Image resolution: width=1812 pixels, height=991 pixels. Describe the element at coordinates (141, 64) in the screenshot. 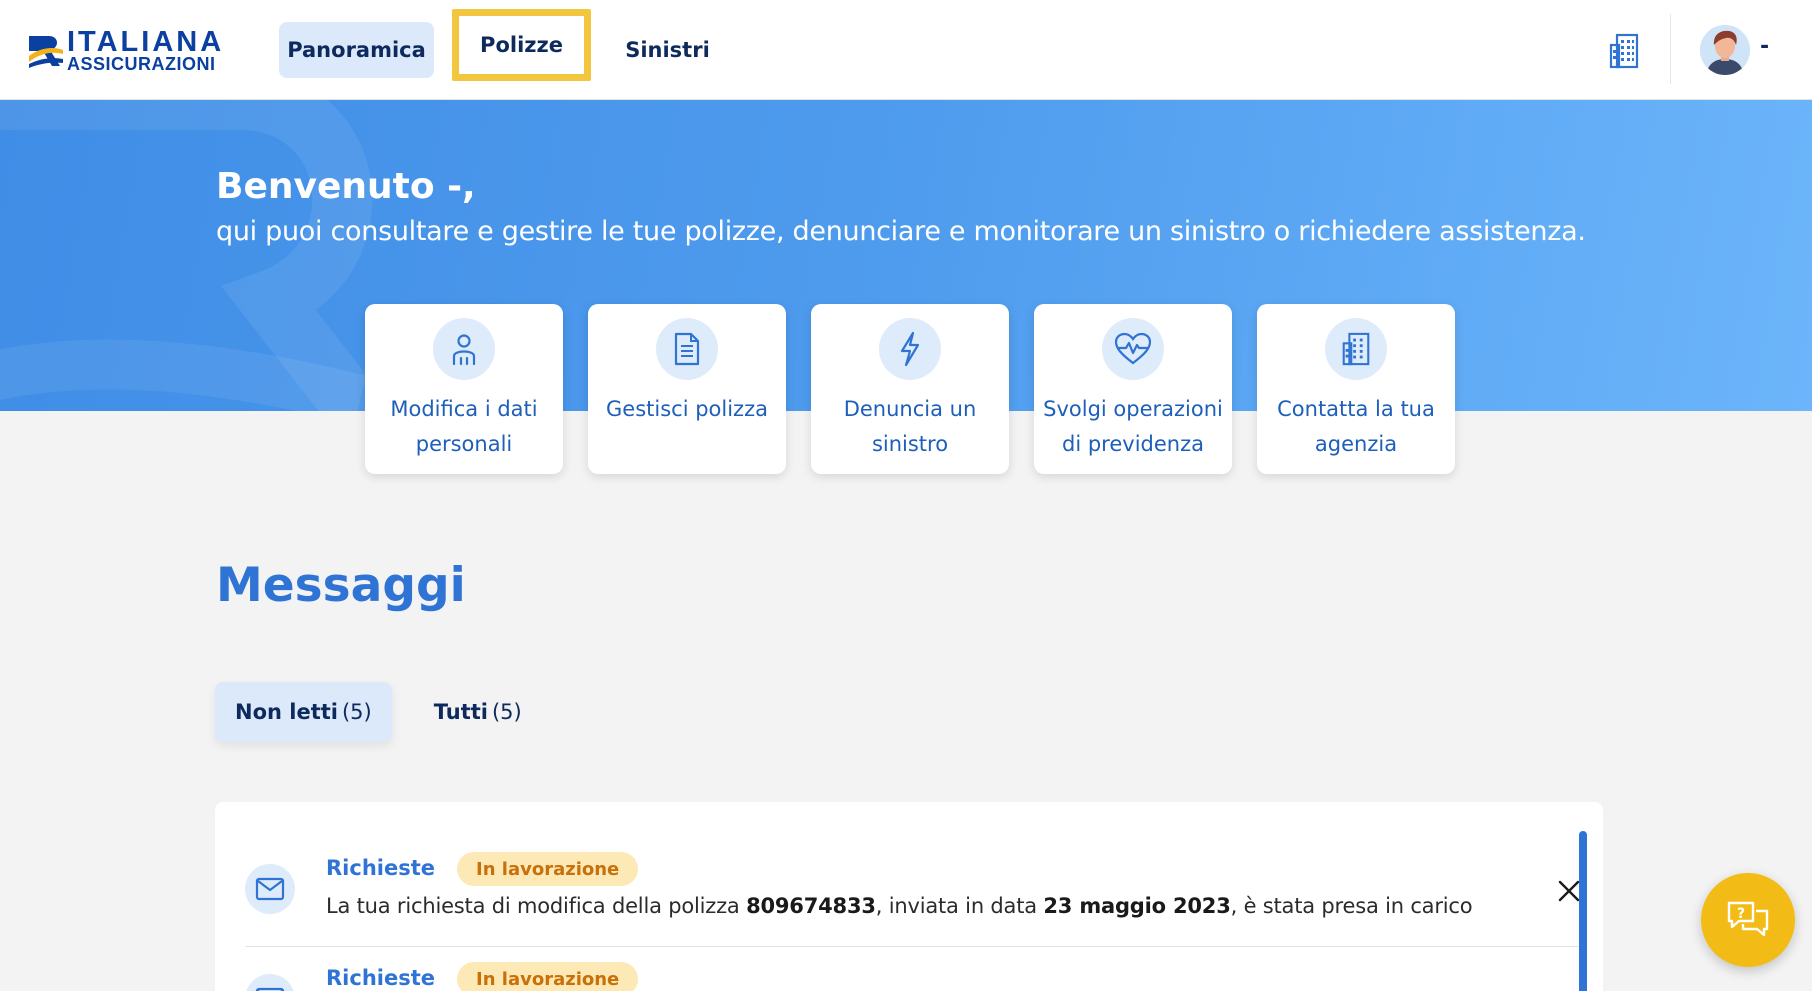

I see `logo-line2: ASSICURAZIONI` at that location.